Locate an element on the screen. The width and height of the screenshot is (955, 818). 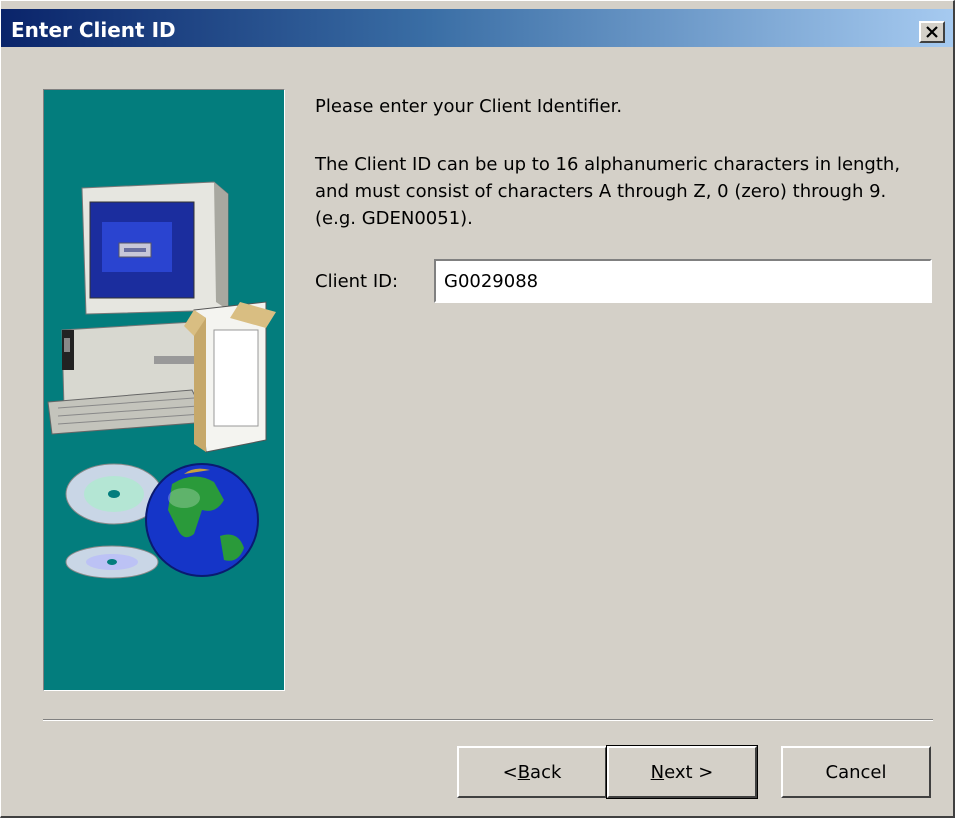
back-button-mnemonic: B is located at coordinates (524, 772).